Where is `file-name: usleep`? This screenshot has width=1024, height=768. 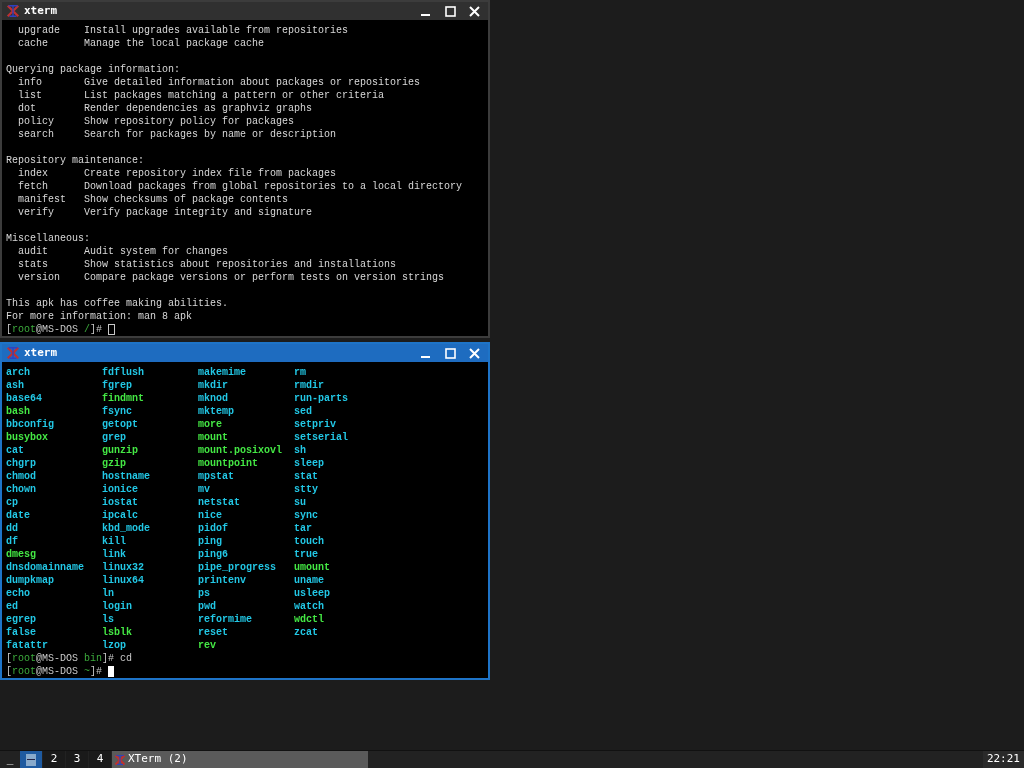
file-name: usleep is located at coordinates (312, 593).